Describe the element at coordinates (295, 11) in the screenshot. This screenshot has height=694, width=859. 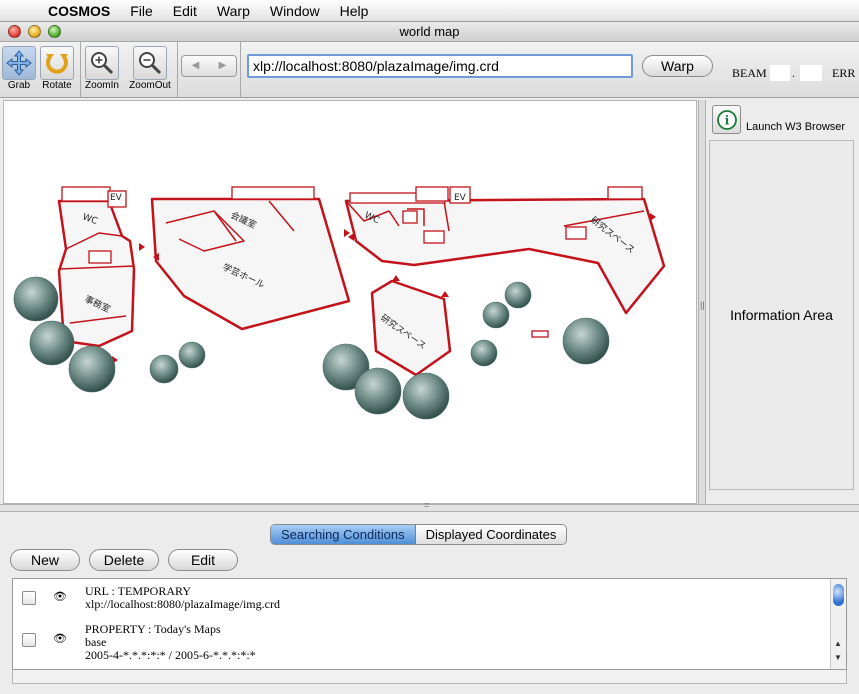
I see `menu-window: Window` at that location.